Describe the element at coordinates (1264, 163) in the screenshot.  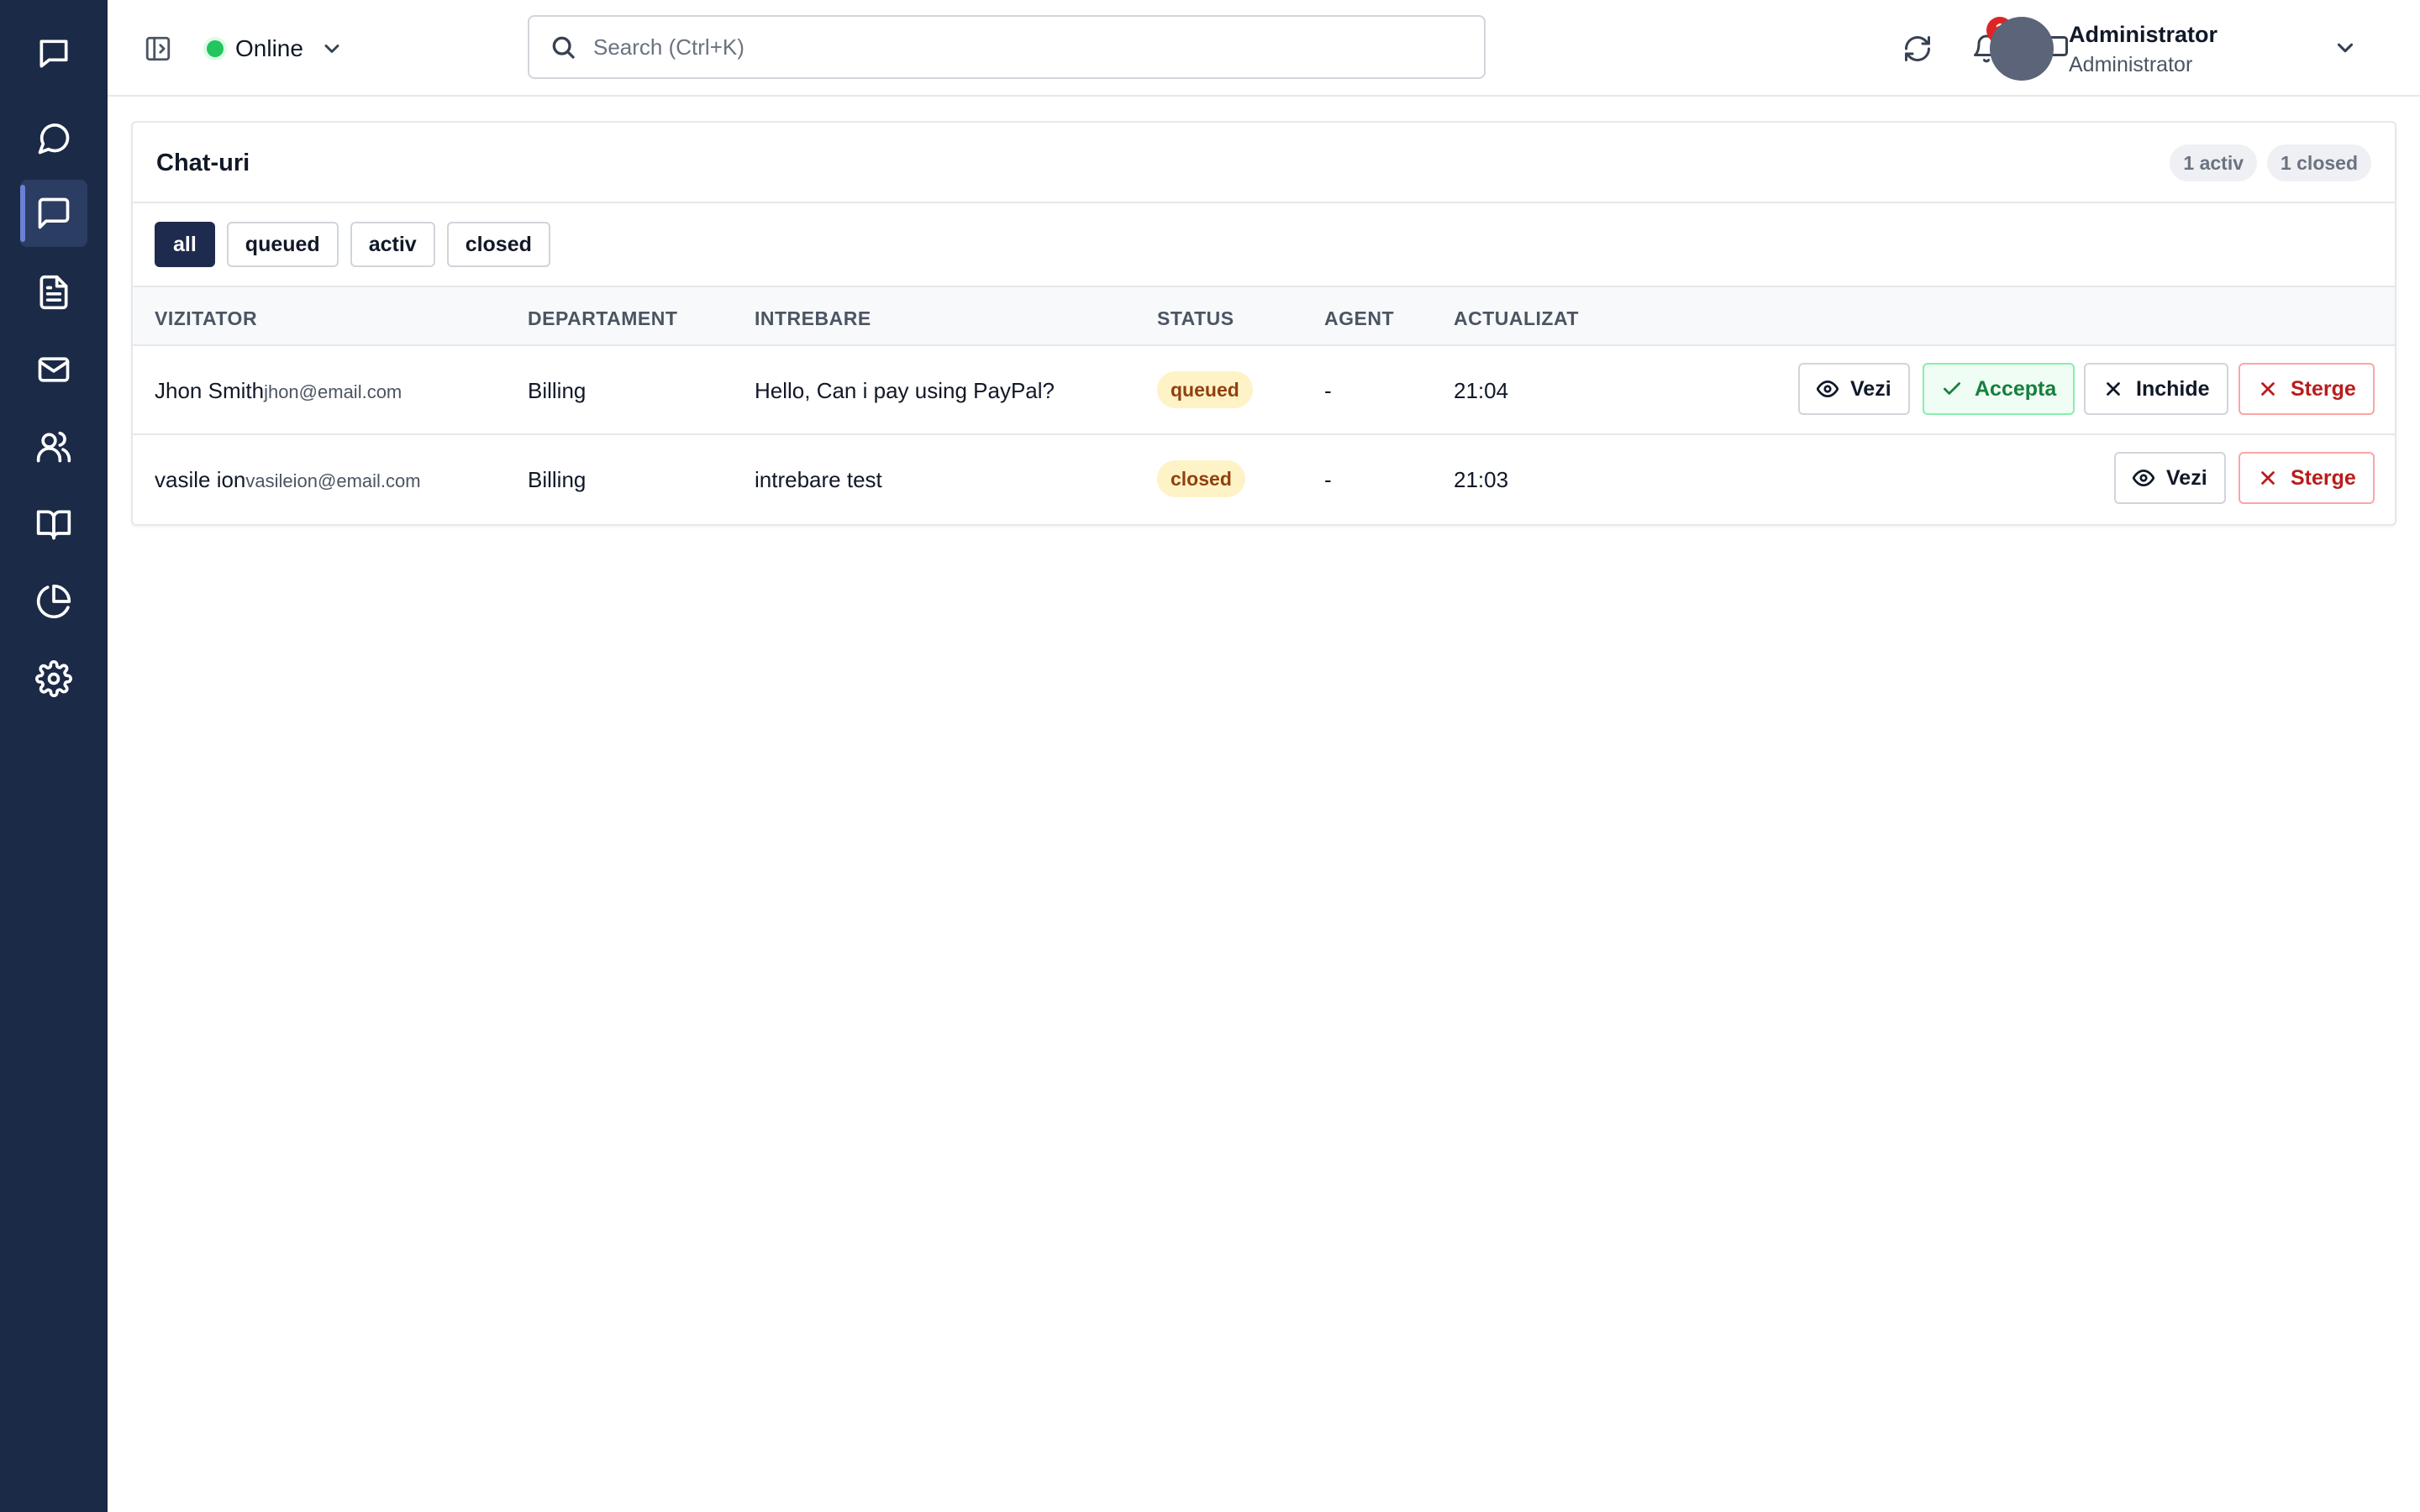
I see `card-header: Chat-uri 1 activ 1 closed` at that location.